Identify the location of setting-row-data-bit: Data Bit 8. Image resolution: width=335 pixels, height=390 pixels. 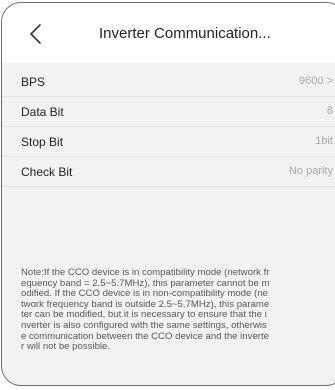
(168, 112).